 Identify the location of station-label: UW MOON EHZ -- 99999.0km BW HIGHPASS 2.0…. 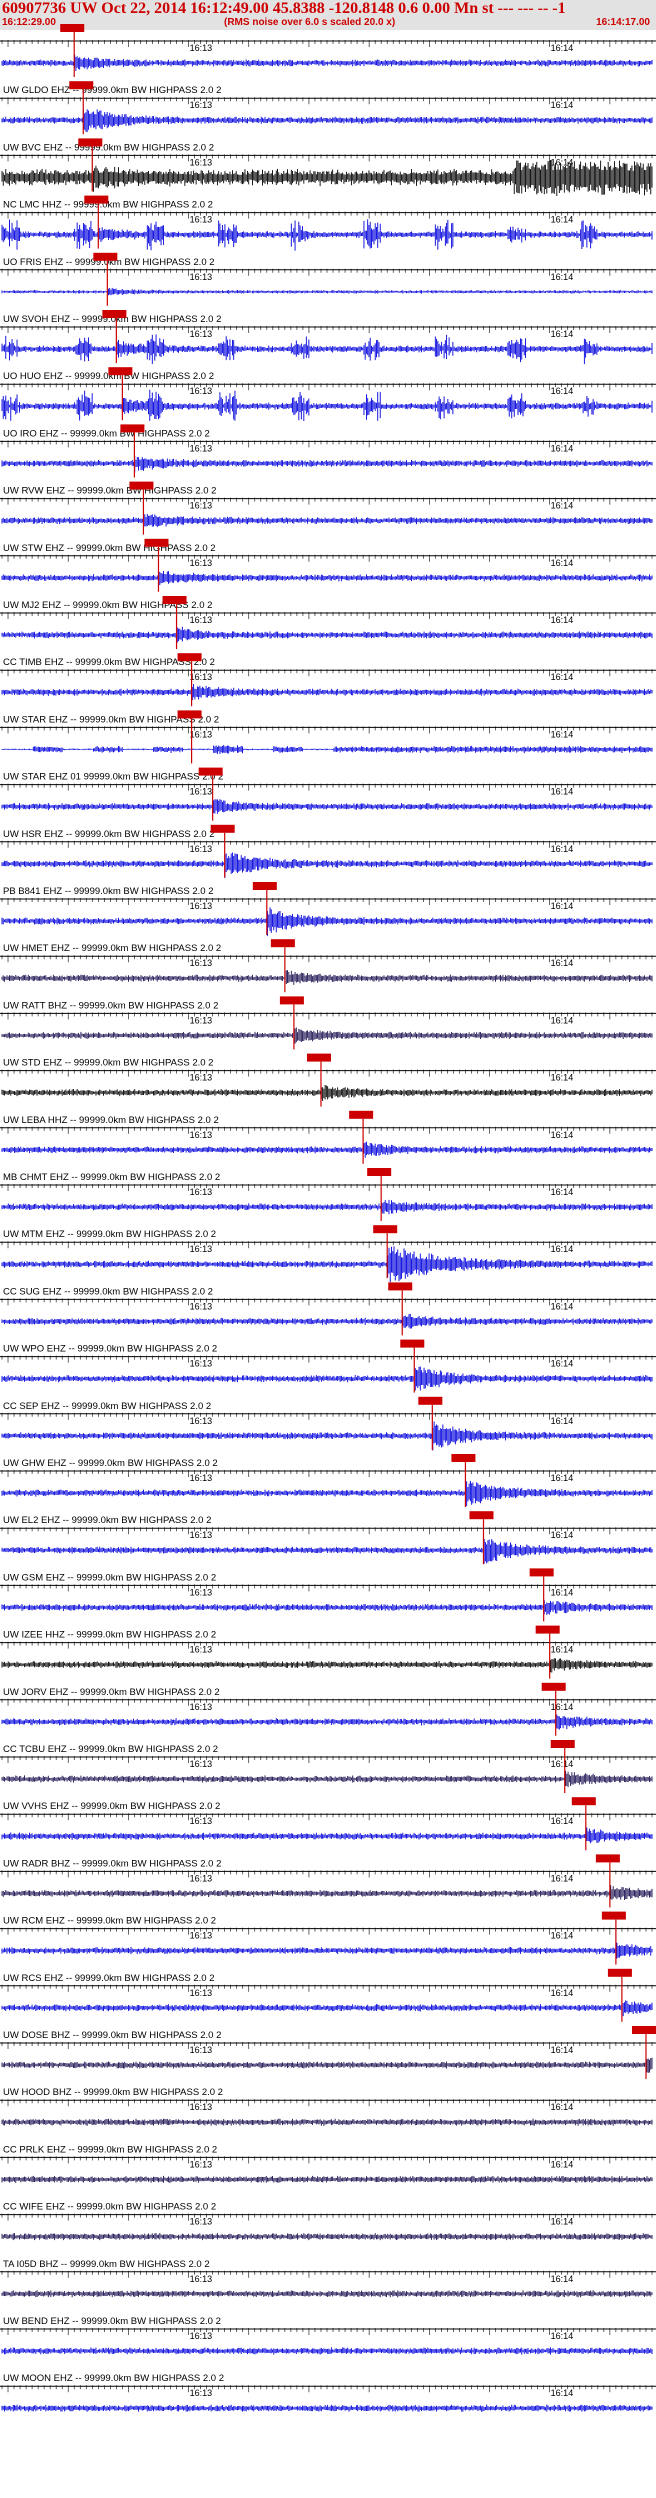
(113, 2378).